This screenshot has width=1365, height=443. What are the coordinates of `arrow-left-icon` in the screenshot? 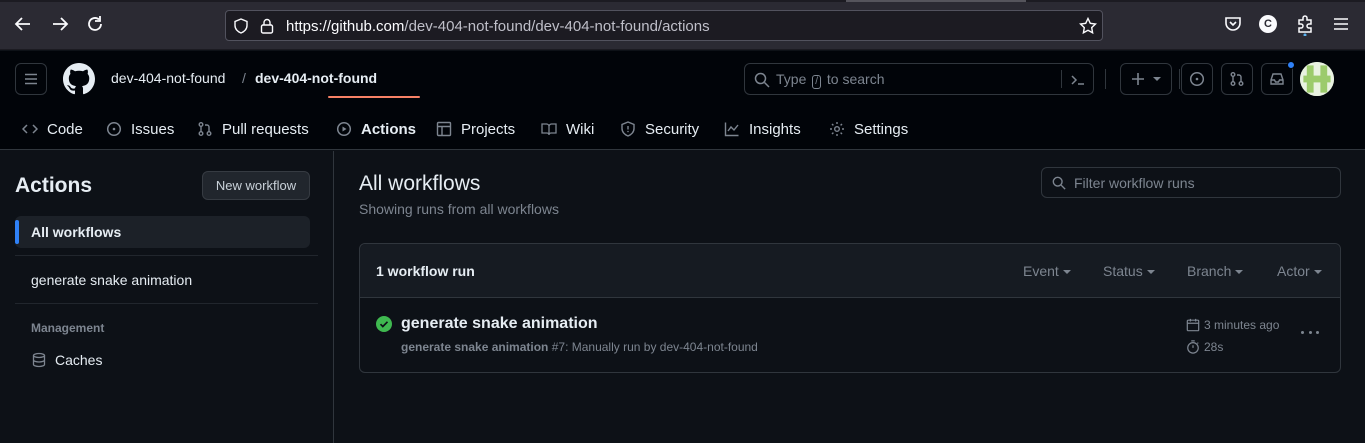 It's located at (22, 24).